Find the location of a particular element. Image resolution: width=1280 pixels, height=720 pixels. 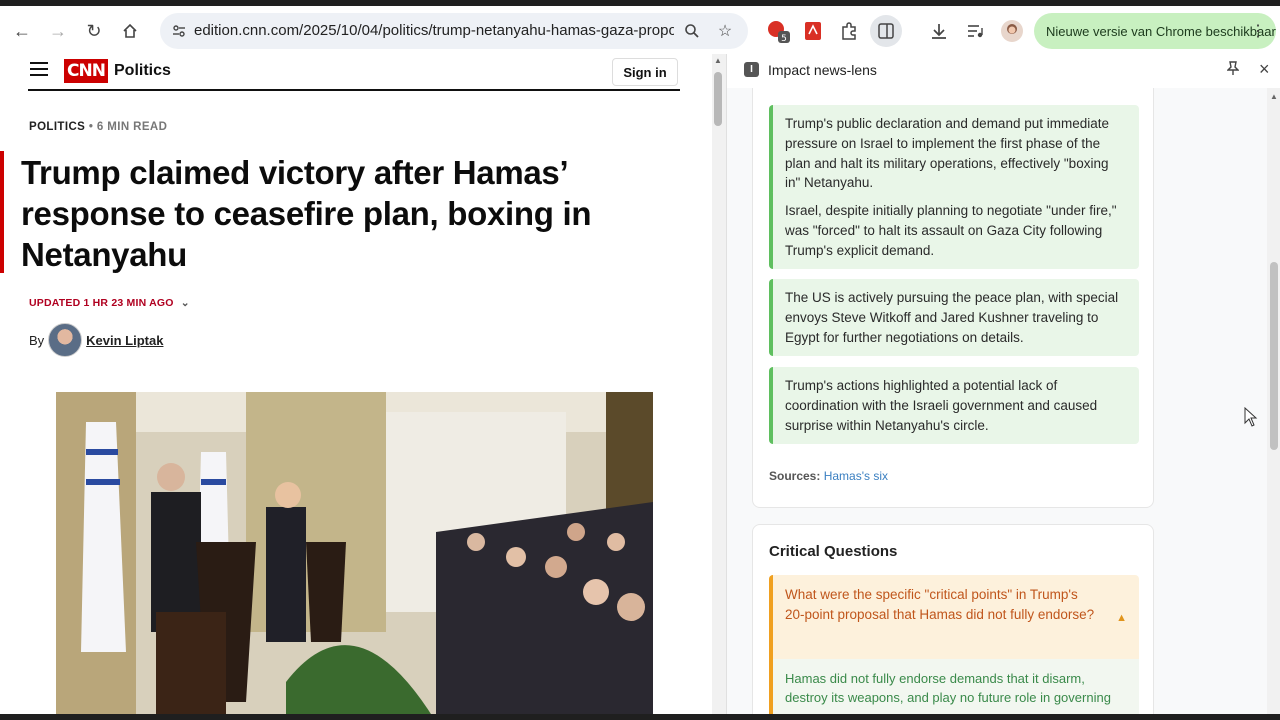

collapse-triangle-icon: ▲ is located at coordinates (1121, 619).